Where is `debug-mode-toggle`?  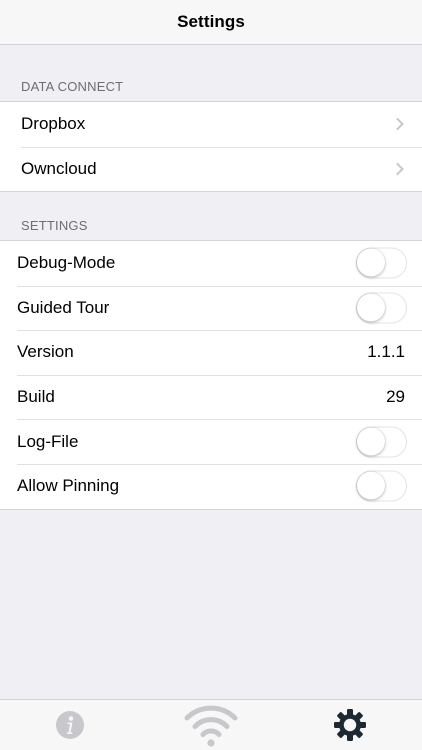
debug-mode-toggle is located at coordinates (381, 263).